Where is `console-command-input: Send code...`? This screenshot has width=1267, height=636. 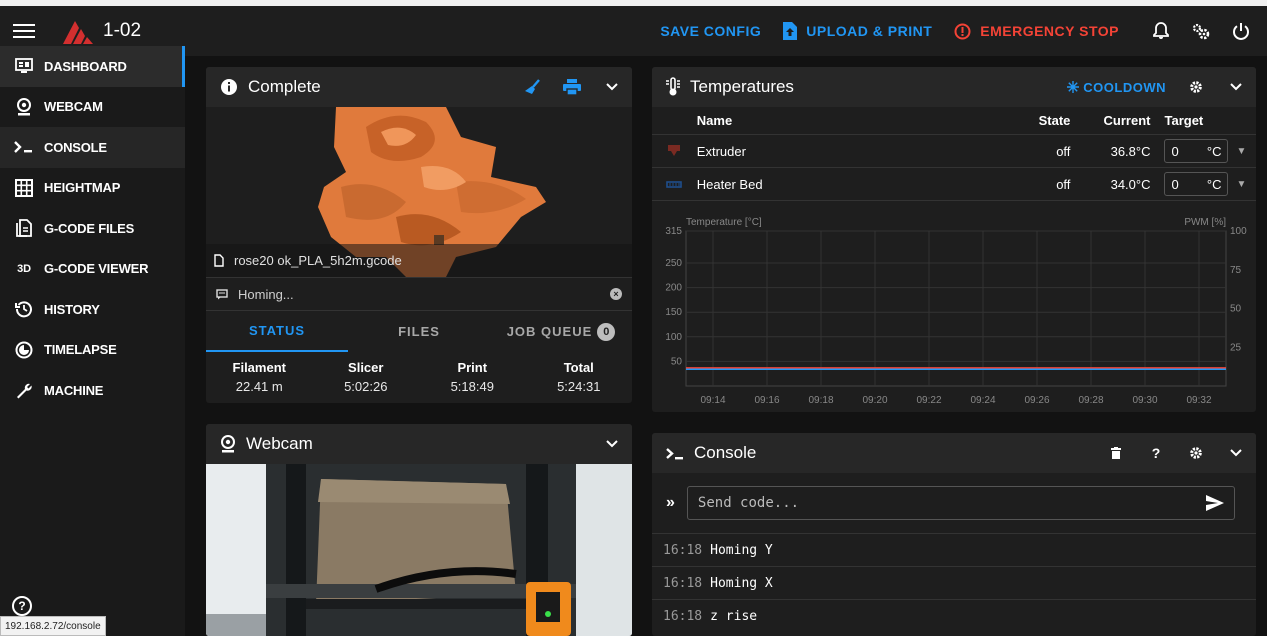 console-command-input: Send code... is located at coordinates (960, 503).